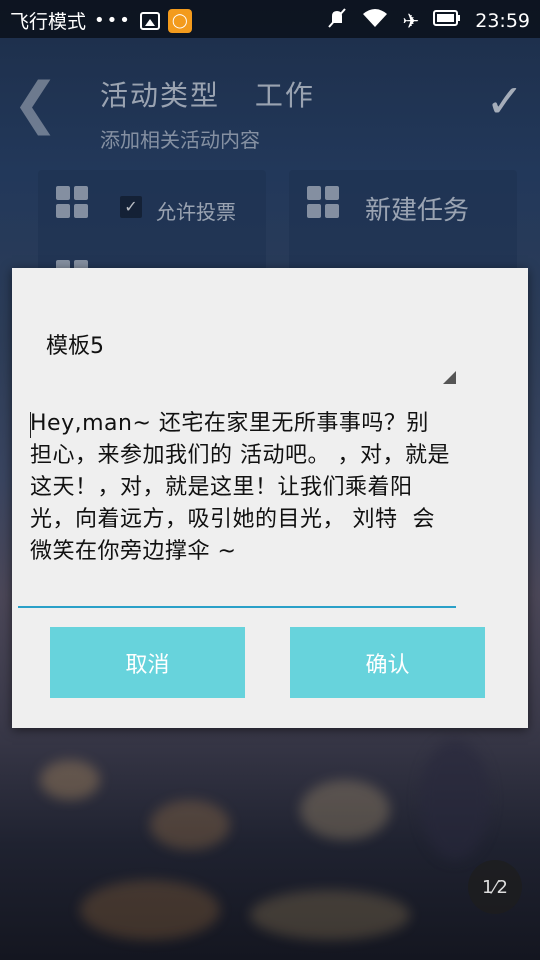 The width and height of the screenshot is (540, 960). I want to click on status-left: 飞行模式 ••• ◯, so click(101, 20).